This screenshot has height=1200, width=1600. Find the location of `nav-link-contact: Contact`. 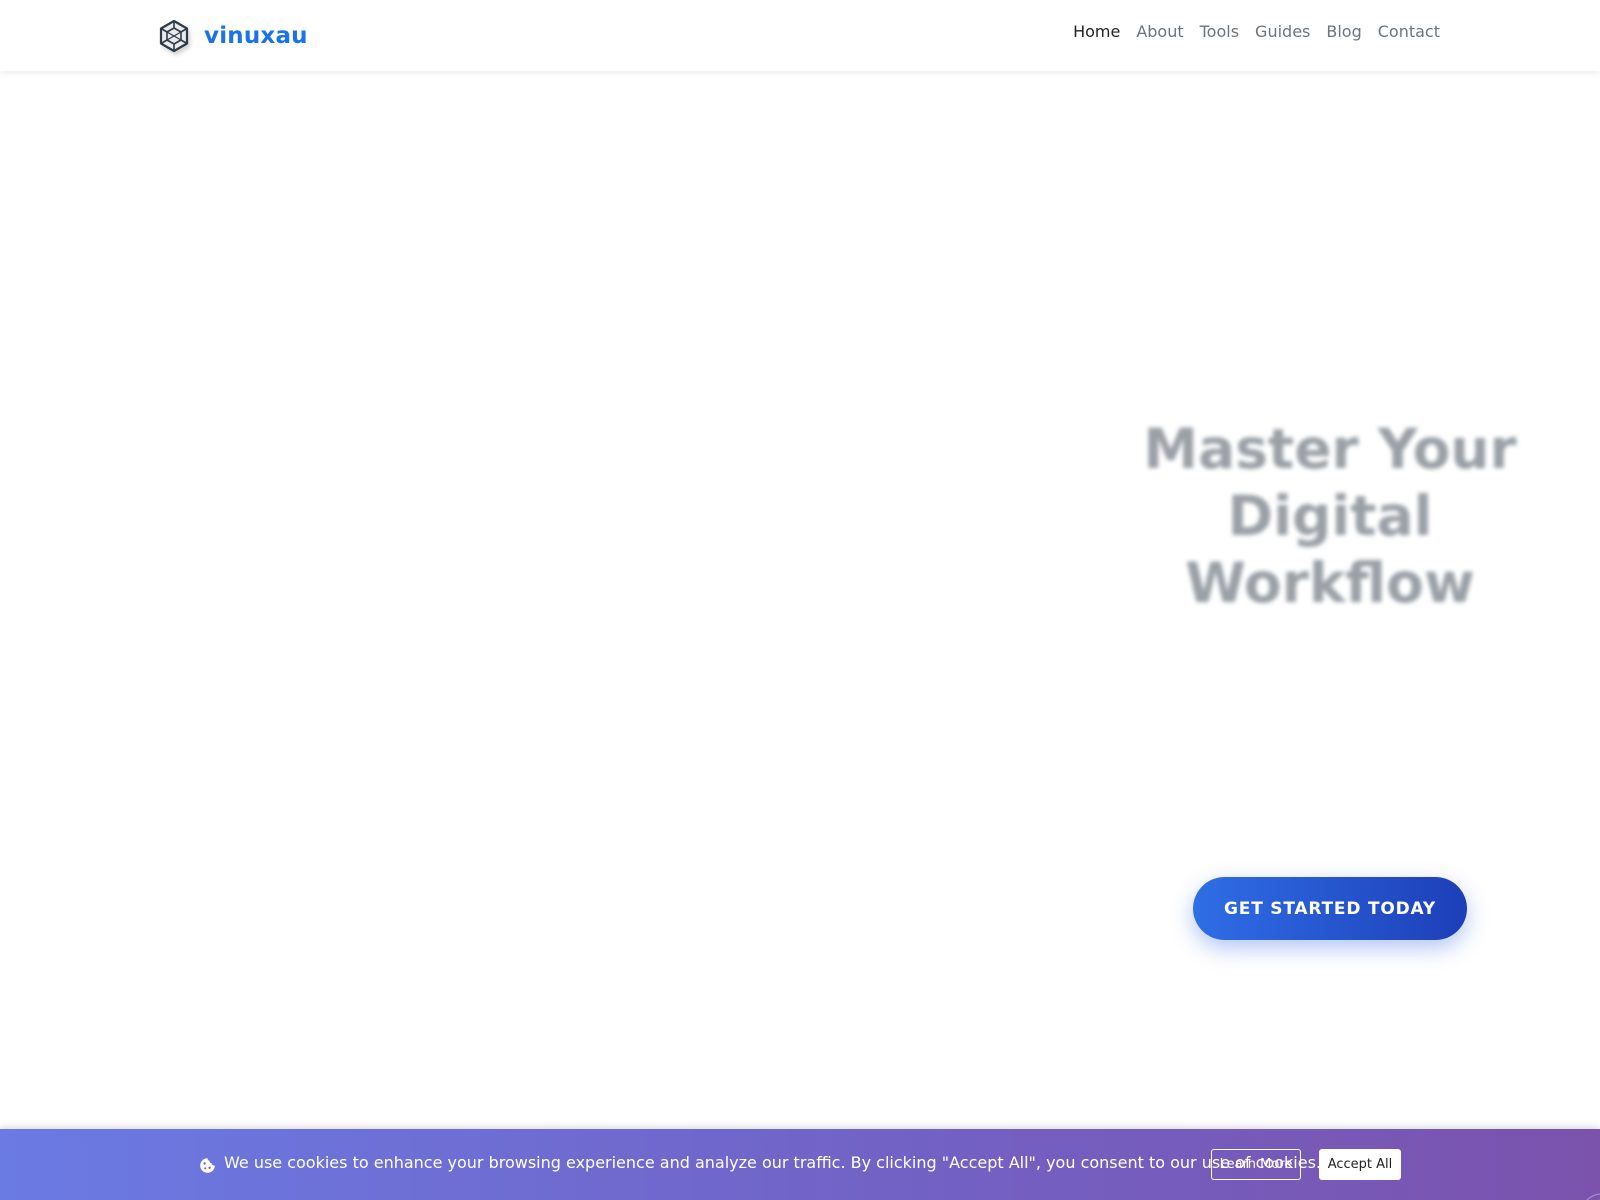

nav-link-contact: Contact is located at coordinates (1409, 31).